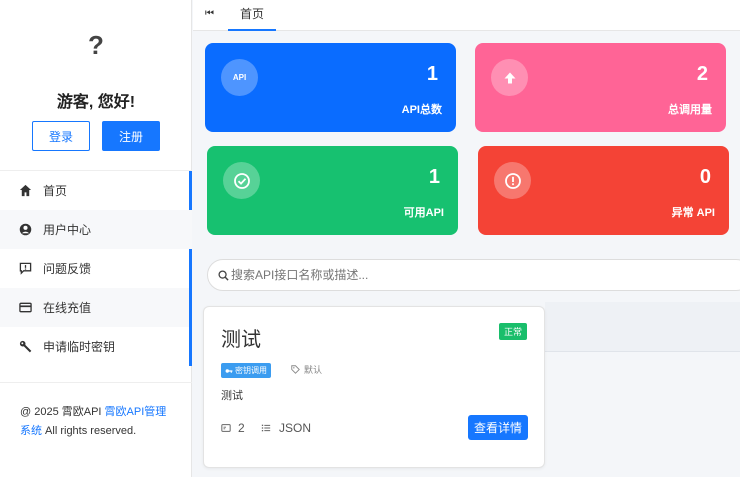 The height and width of the screenshot is (477, 740). Describe the element at coordinates (693, 213) in the screenshot. I see `stat-label: 异常 API` at that location.